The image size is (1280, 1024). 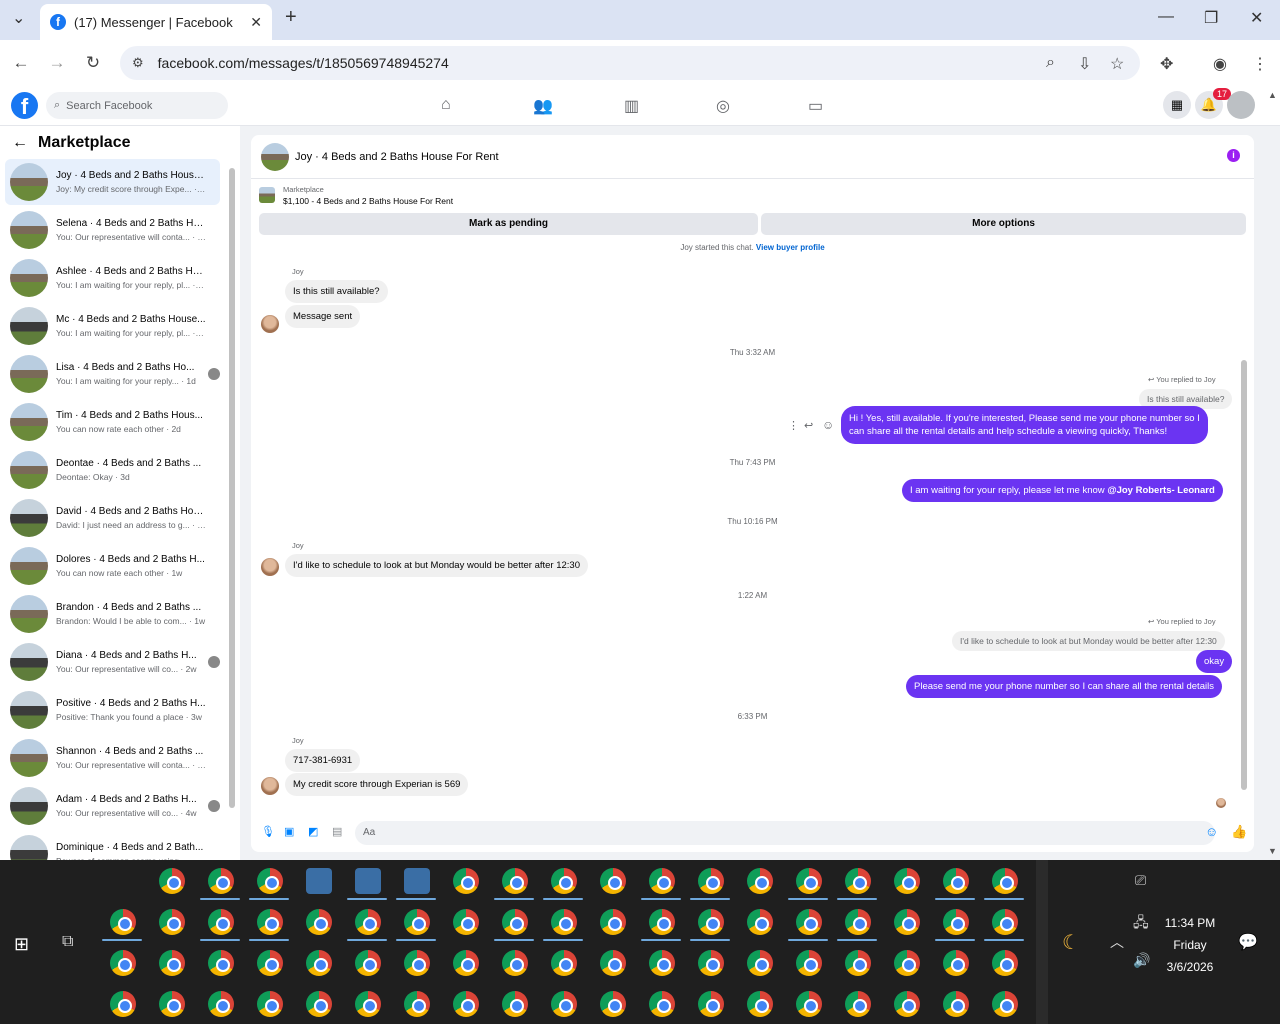 I want to click on more-options-button: More options, so click(x=1003, y=224).